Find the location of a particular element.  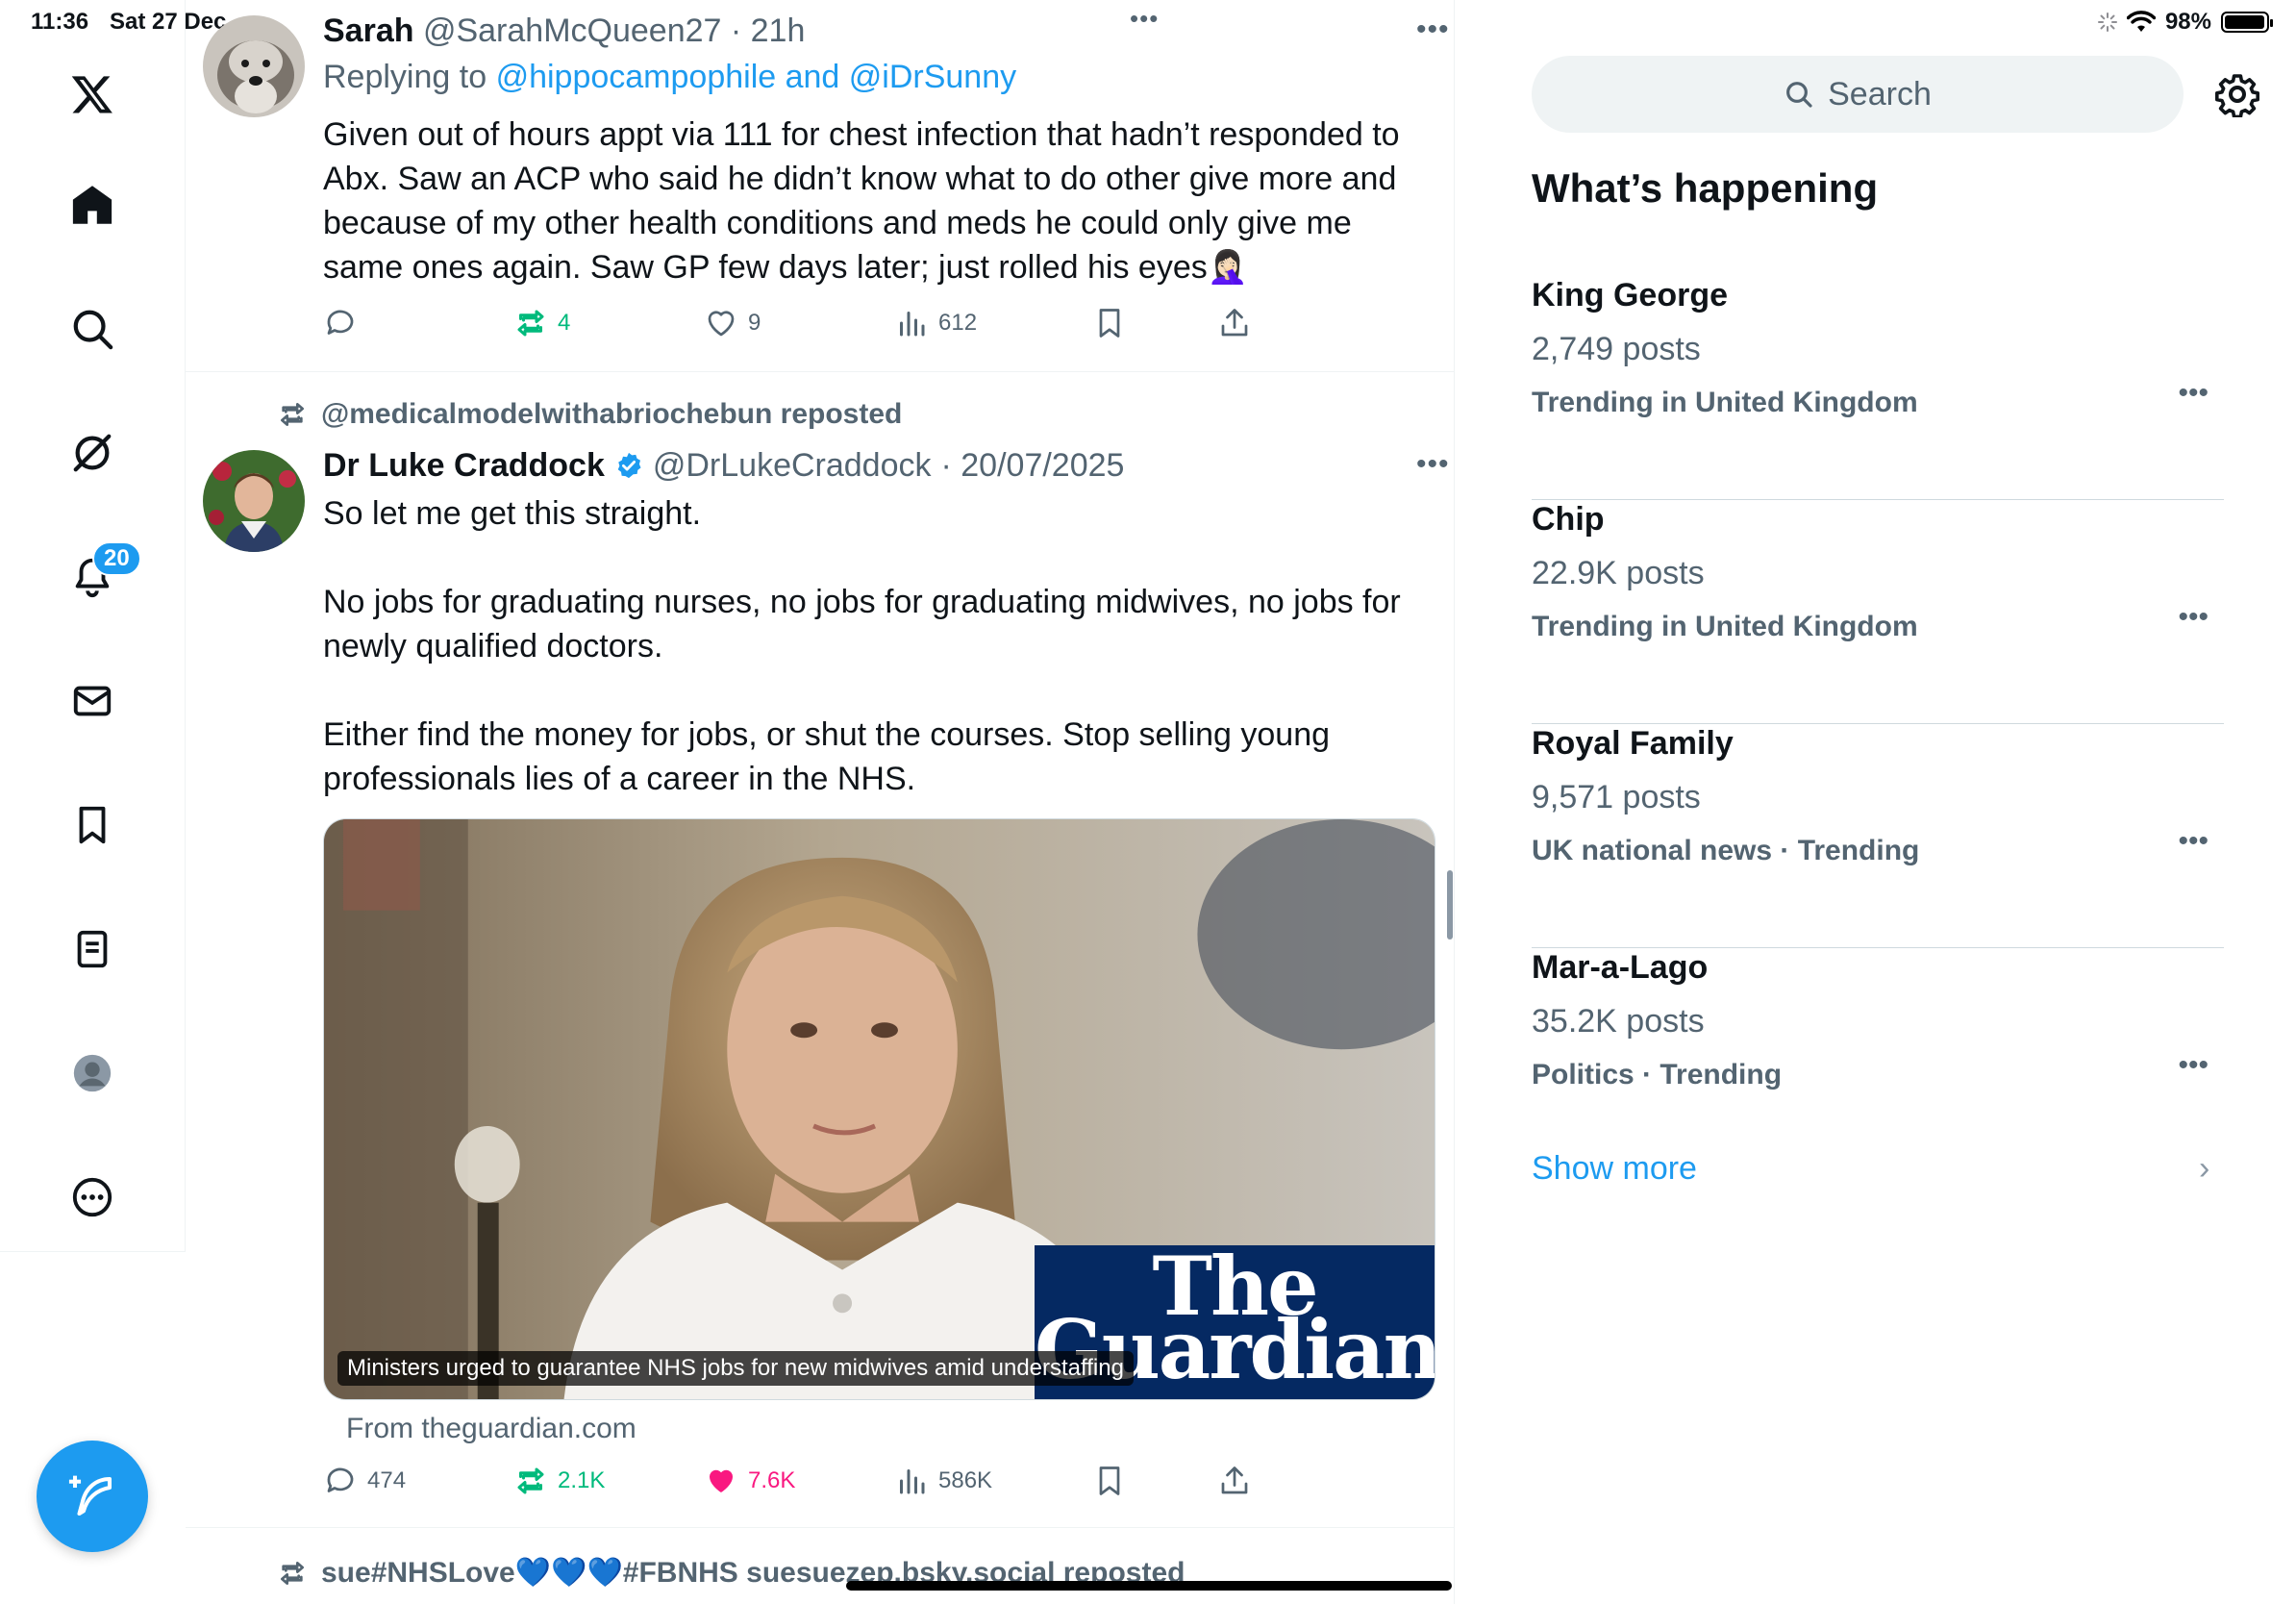

trend-name: Royal Family is located at coordinates (1633, 743).